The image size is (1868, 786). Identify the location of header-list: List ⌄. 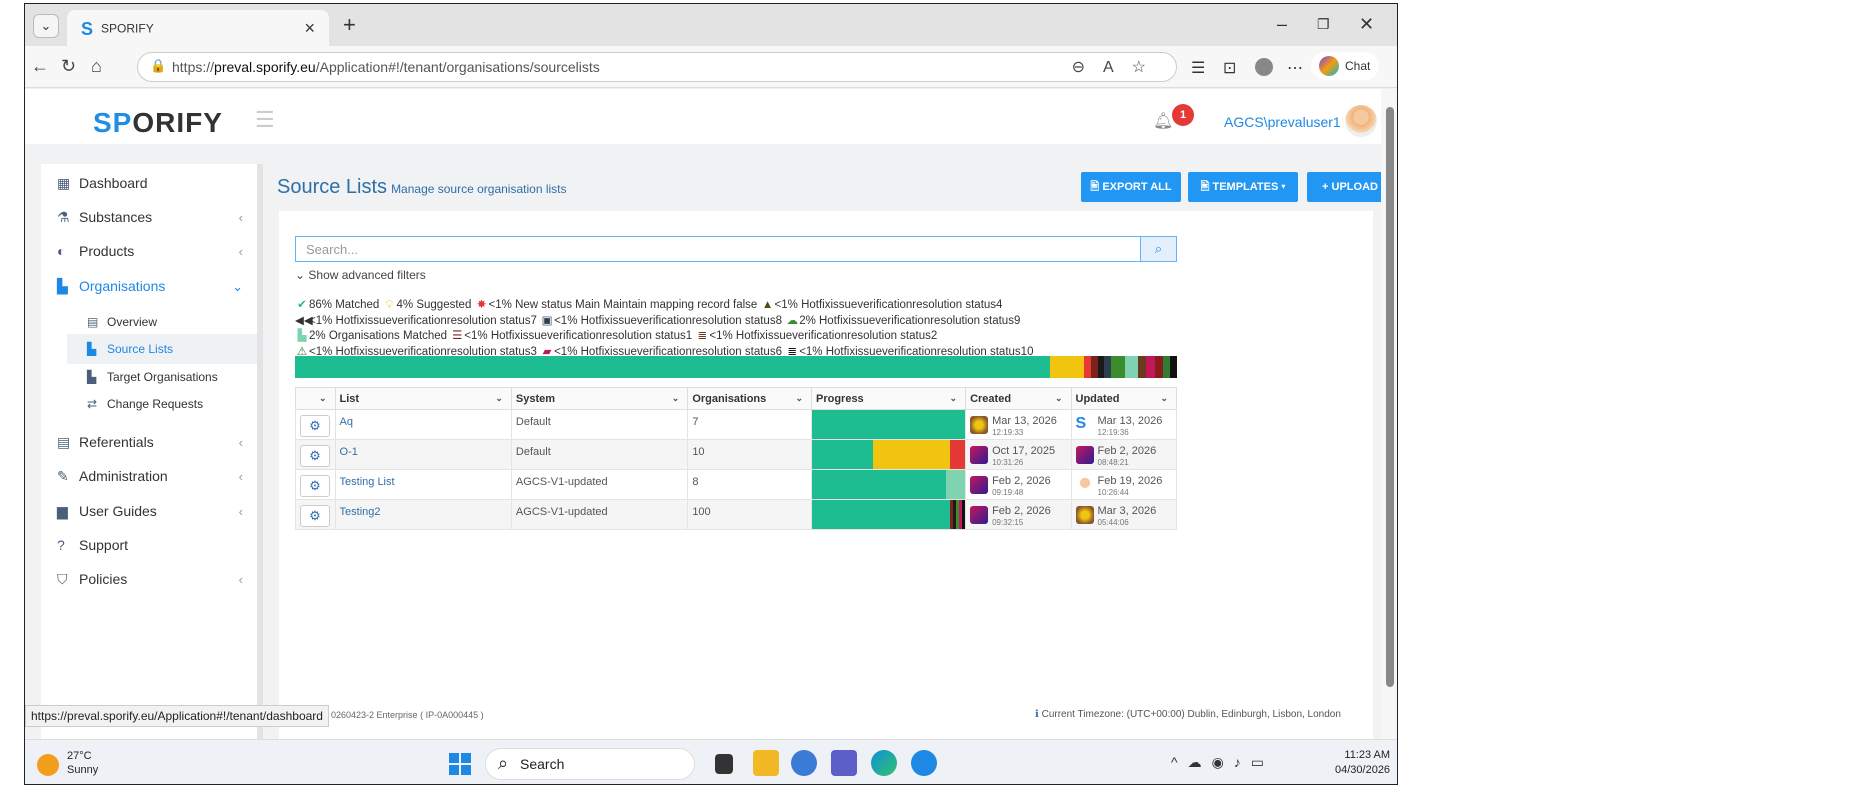
(423, 398).